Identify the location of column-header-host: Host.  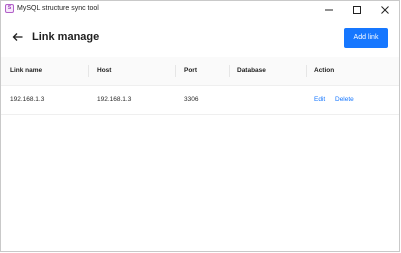
(104, 70).